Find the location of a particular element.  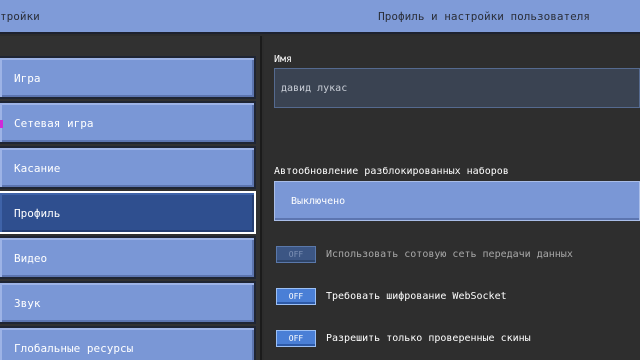

sidebar-item-multiplayer: Сетевая игра is located at coordinates (128, 122).